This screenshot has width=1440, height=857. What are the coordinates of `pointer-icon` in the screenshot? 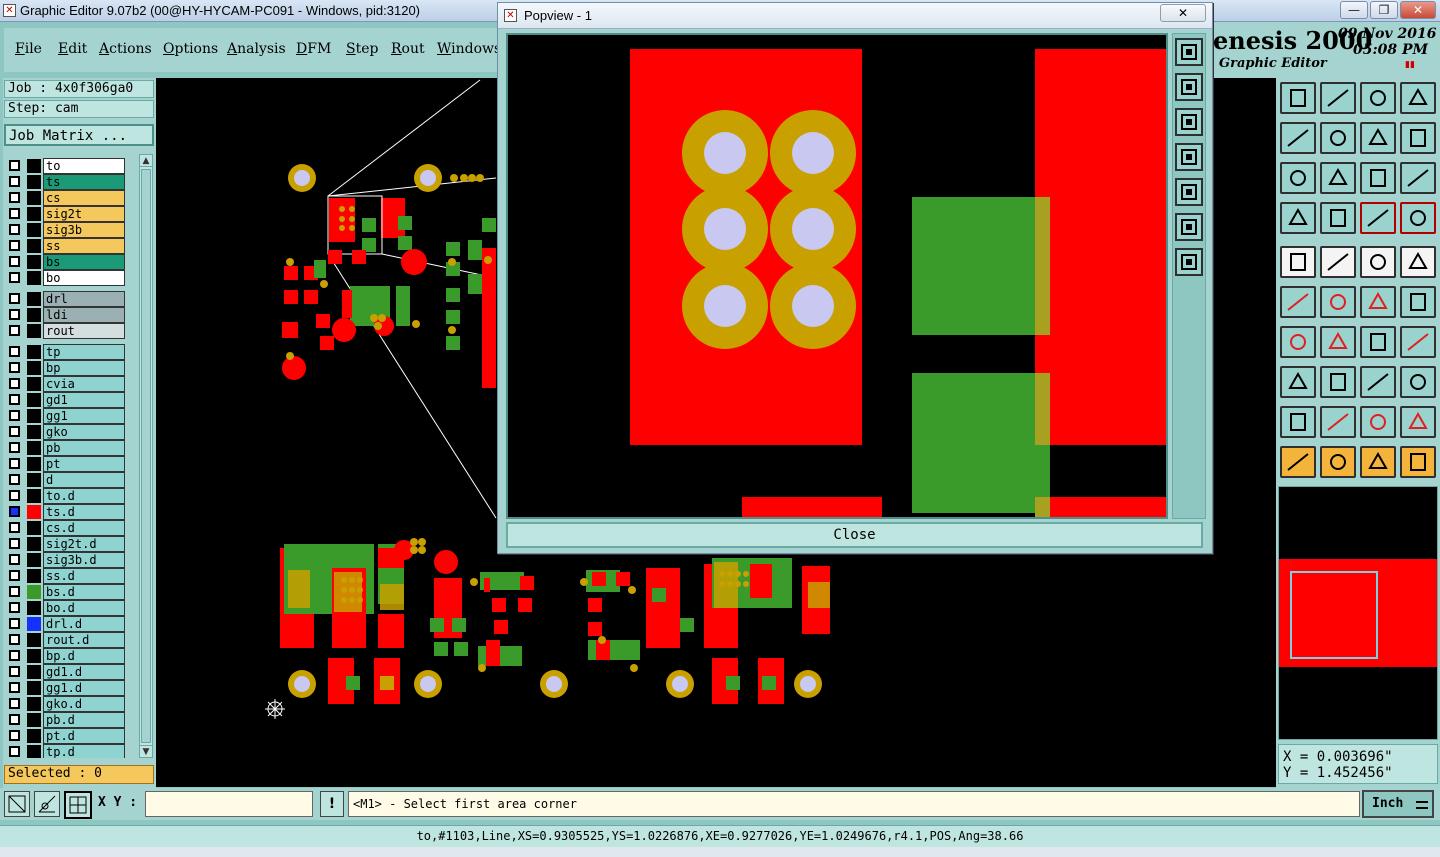 It's located at (1298, 462).